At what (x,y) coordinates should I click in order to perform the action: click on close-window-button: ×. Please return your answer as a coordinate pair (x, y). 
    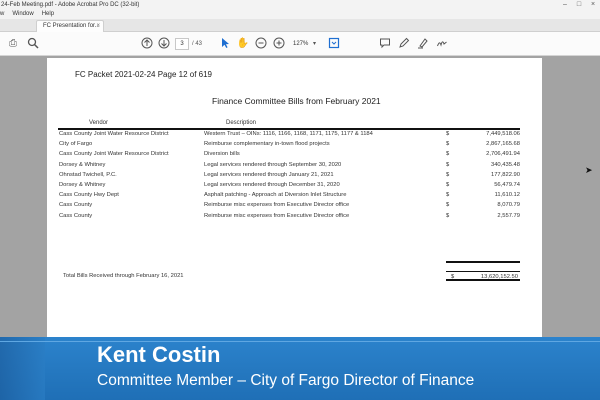
    Looking at the image, I should click on (593, 5).